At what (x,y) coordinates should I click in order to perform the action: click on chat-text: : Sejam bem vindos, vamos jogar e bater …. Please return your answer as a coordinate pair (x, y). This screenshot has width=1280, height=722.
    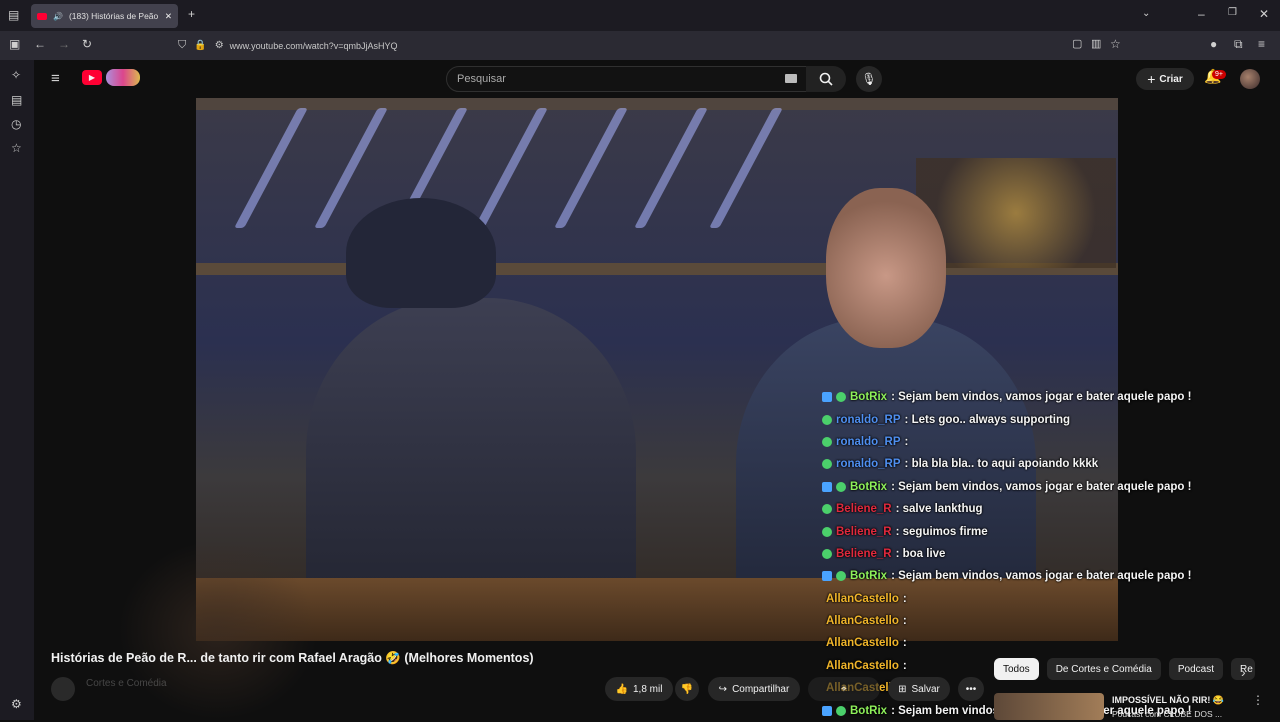
    Looking at the image, I should click on (1041, 576).